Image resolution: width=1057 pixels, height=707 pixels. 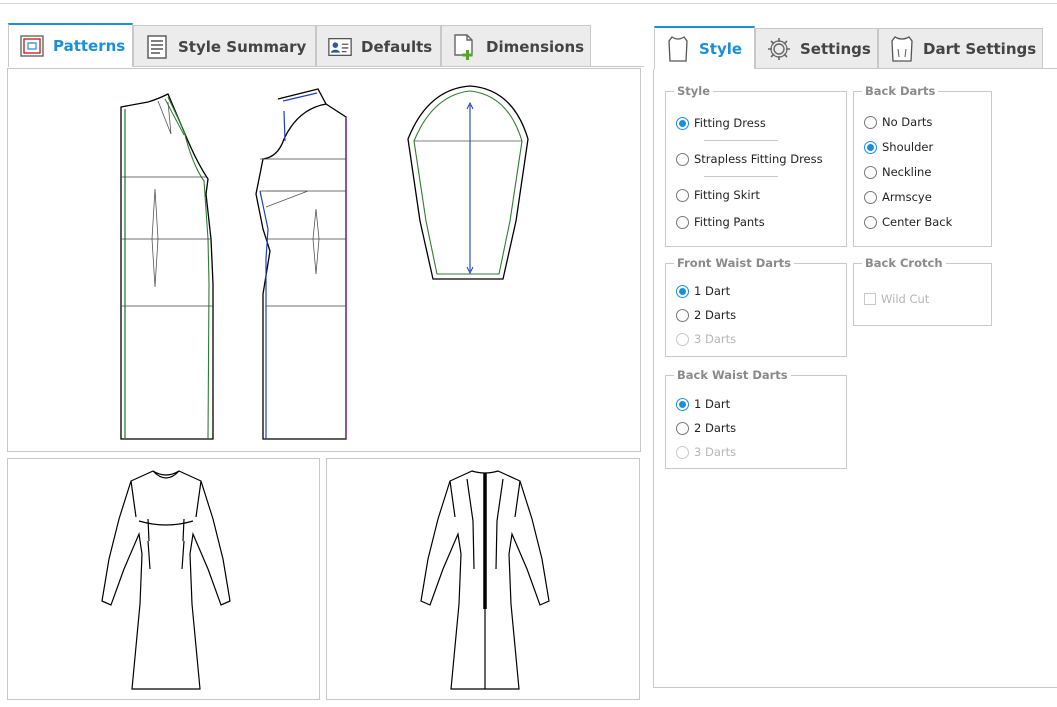 What do you see at coordinates (756, 418) in the screenshot?
I see `back-waist-darts-group: Back Waist Darts 1 Dart 2 Darts 3 Darts` at bounding box center [756, 418].